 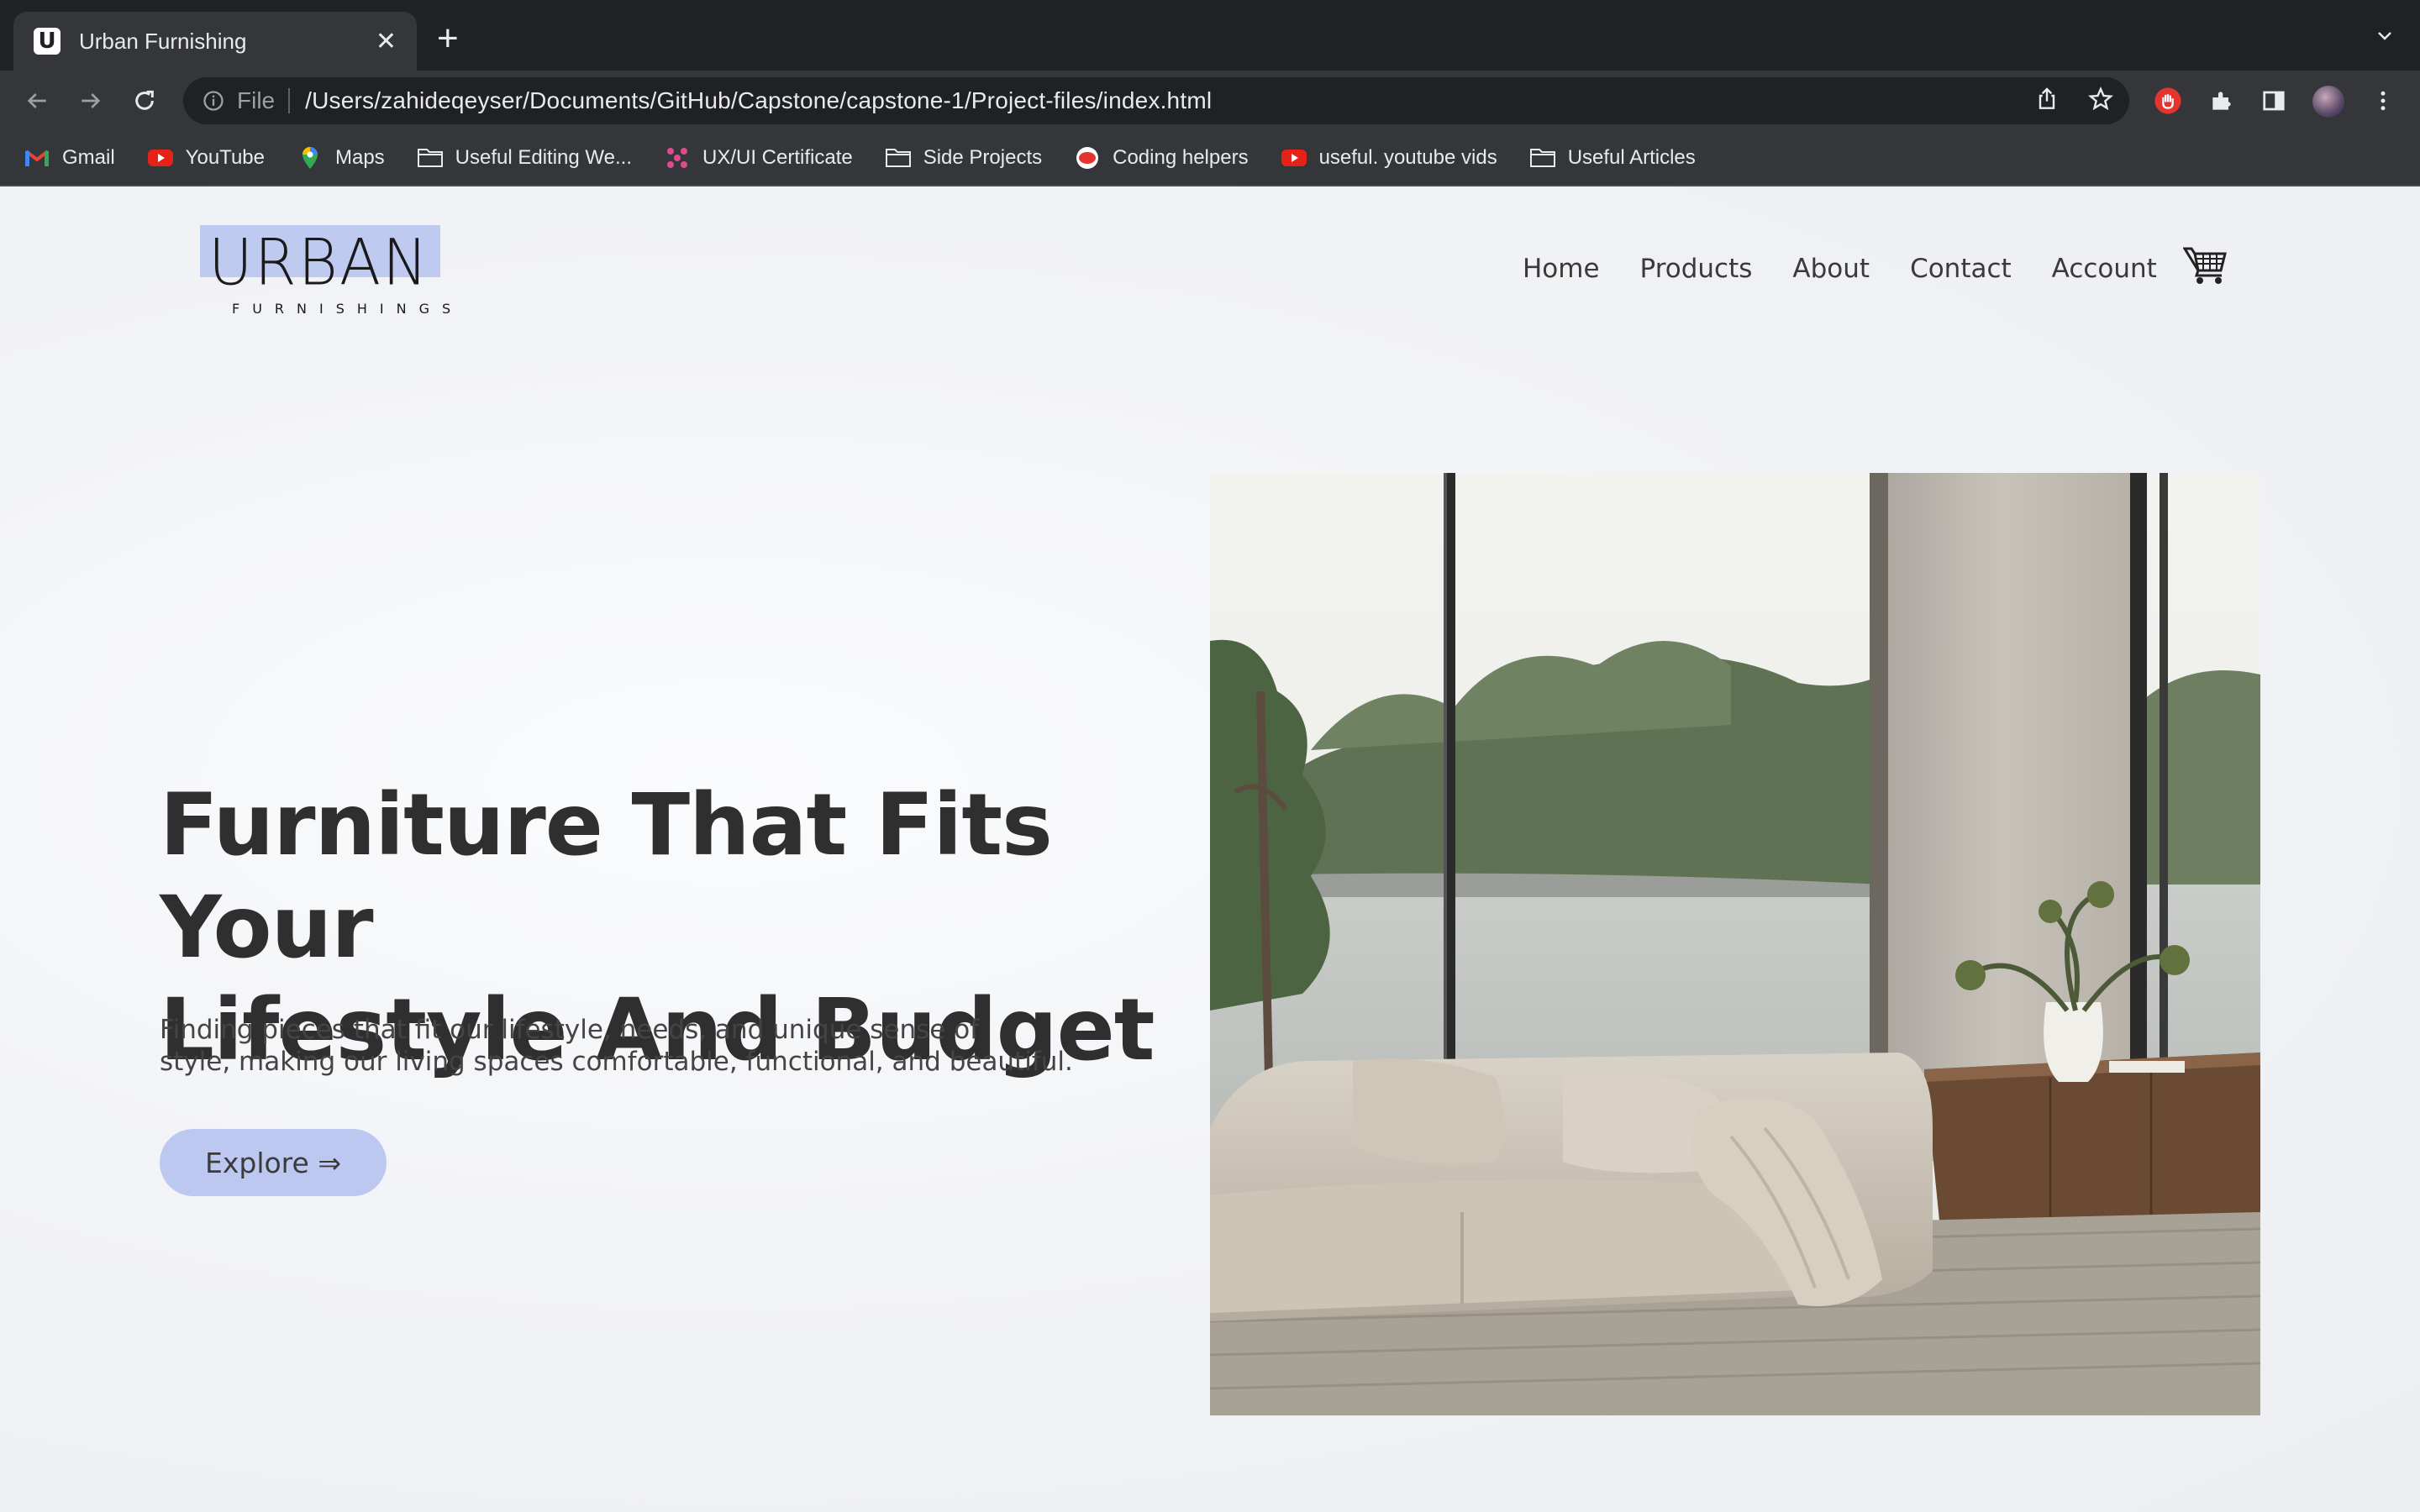 What do you see at coordinates (1831, 269) in the screenshot?
I see `nav-about: About` at bounding box center [1831, 269].